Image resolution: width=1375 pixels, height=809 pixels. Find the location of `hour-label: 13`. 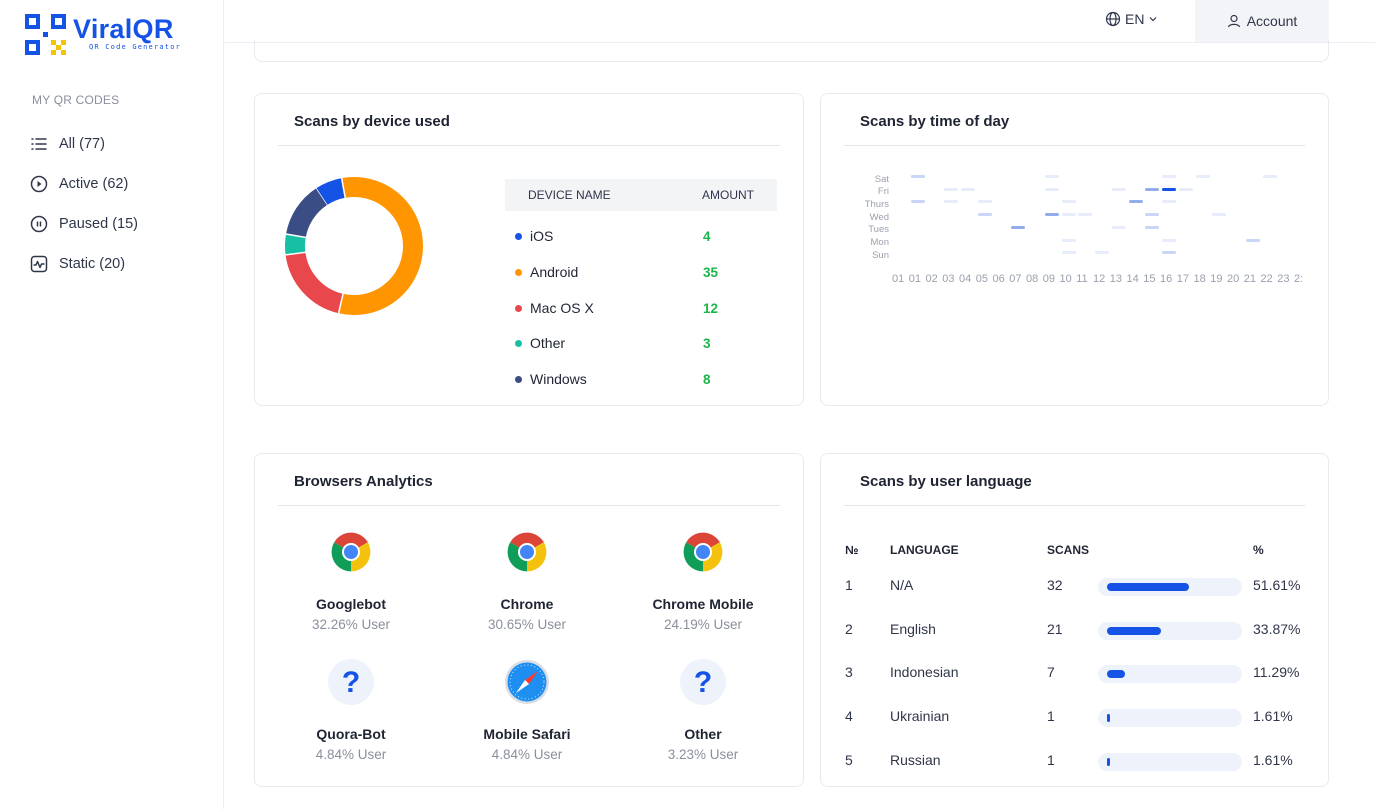

hour-label: 13 is located at coordinates (1115, 279).